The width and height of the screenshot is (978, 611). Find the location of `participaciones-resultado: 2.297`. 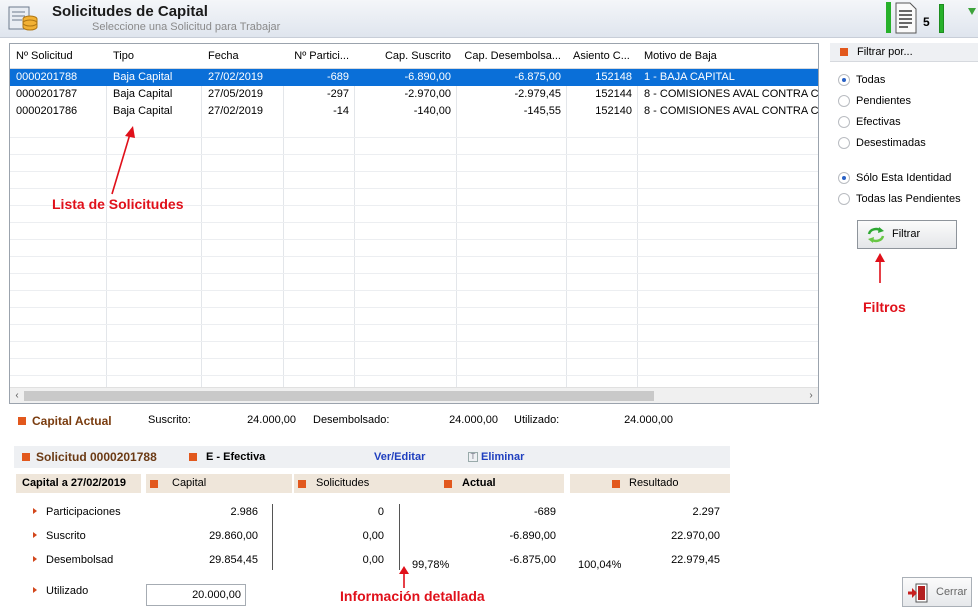

participaciones-resultado: 2.297 is located at coordinates (706, 512).